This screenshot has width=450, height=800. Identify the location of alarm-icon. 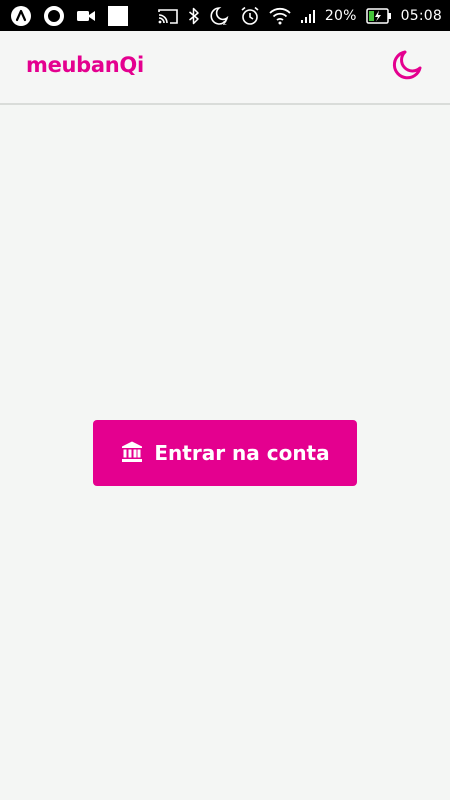
(250, 16).